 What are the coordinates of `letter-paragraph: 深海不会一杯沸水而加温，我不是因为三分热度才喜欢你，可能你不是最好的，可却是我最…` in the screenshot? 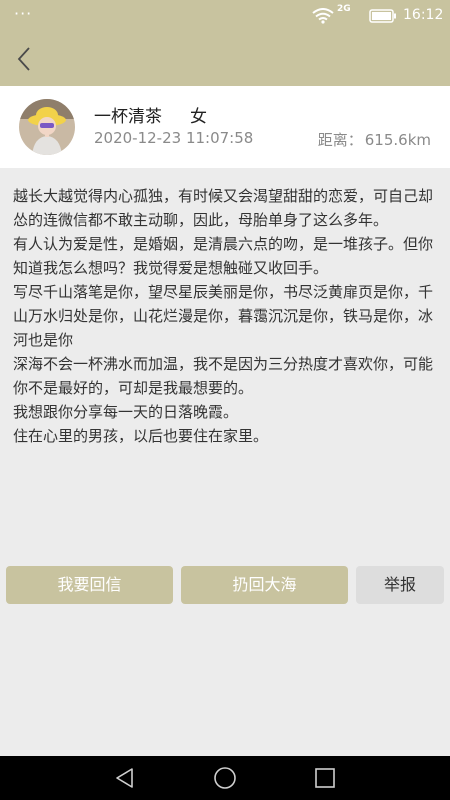 It's located at (223, 376).